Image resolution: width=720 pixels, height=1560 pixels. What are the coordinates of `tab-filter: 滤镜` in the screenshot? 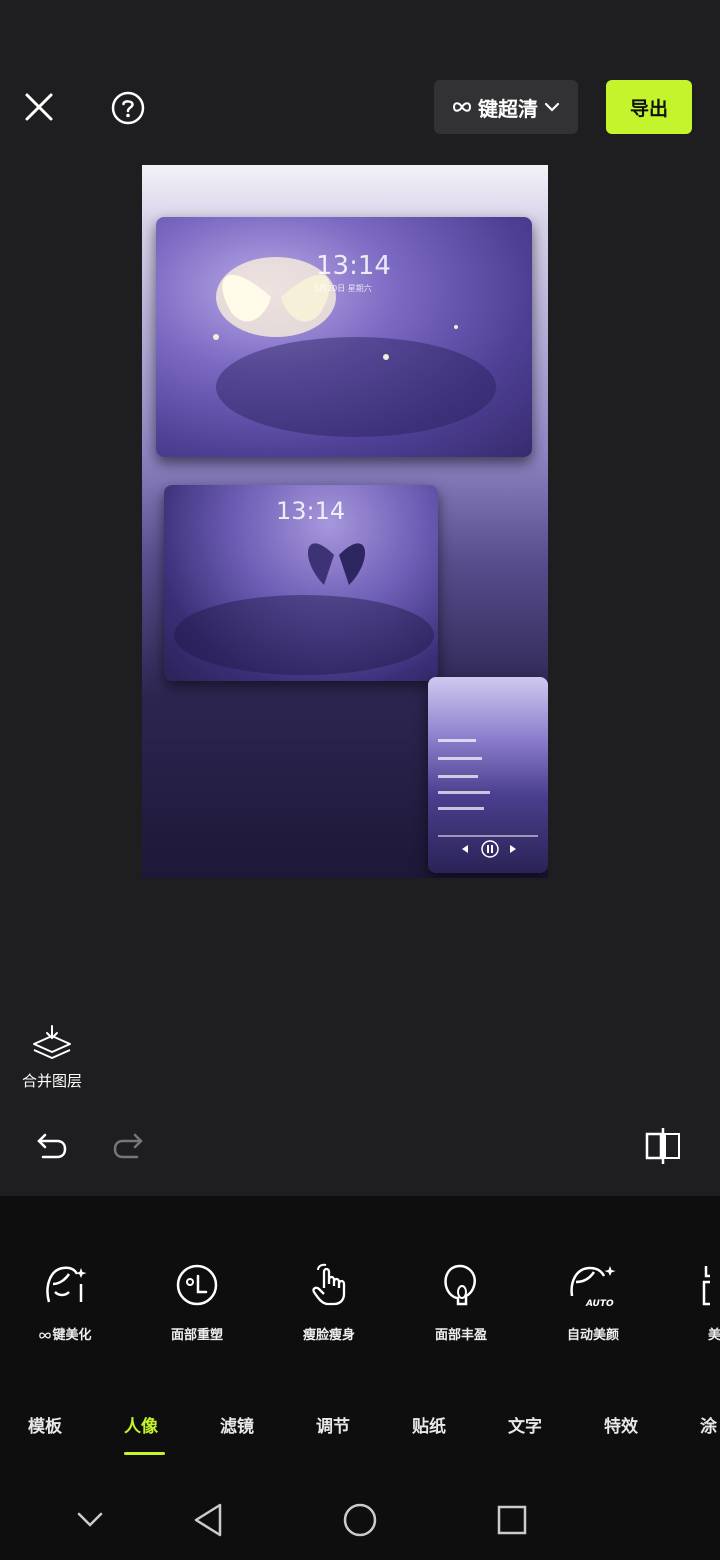 It's located at (237, 1424).